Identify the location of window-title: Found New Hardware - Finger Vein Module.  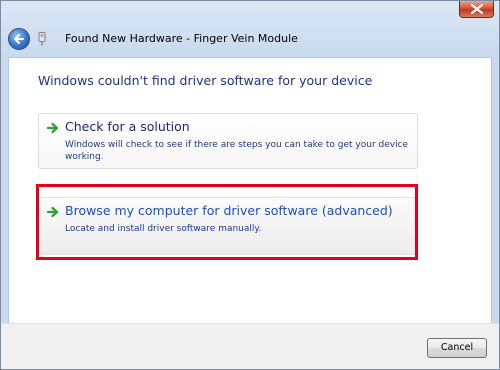
(181, 38).